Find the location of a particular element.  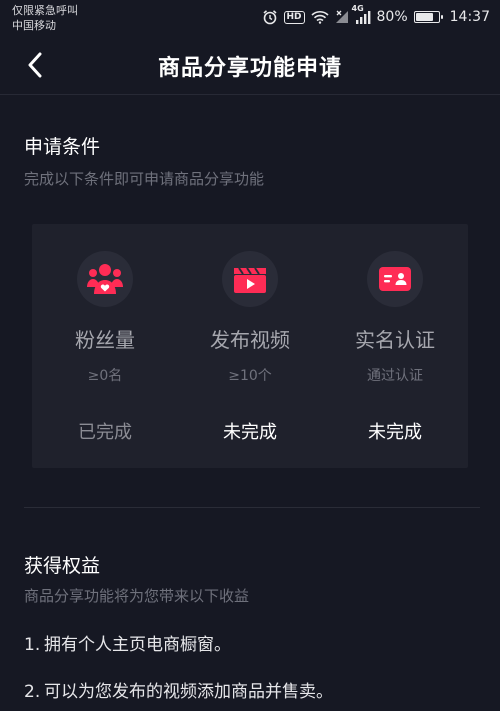

benefit-item: 1. 拥有个人主页电商橱窗。 is located at coordinates (127, 642).